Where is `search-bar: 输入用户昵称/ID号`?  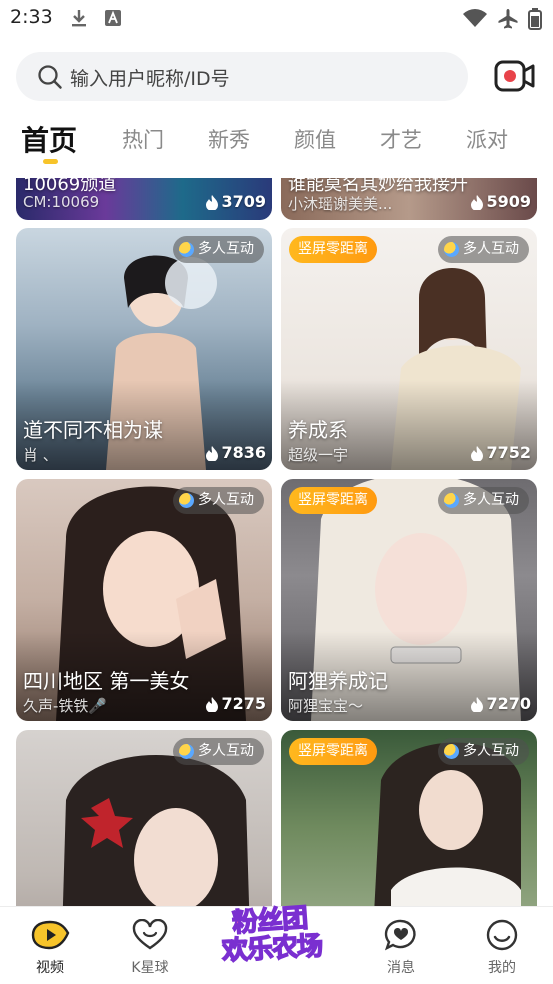
search-bar: 输入用户昵称/ID号 is located at coordinates (242, 76).